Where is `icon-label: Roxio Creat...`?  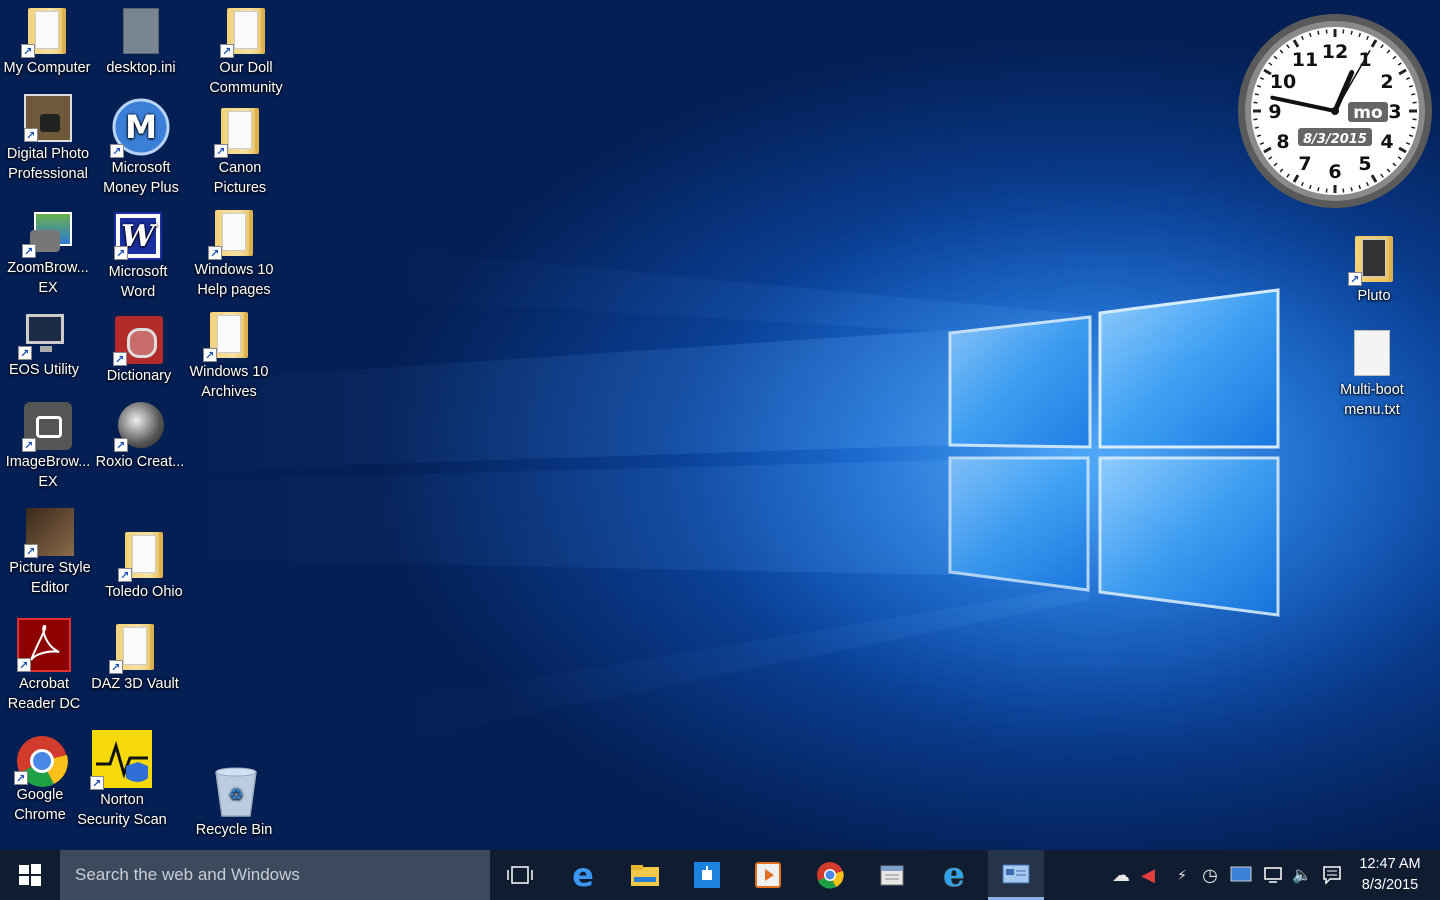 icon-label: Roxio Creat... is located at coordinates (140, 462).